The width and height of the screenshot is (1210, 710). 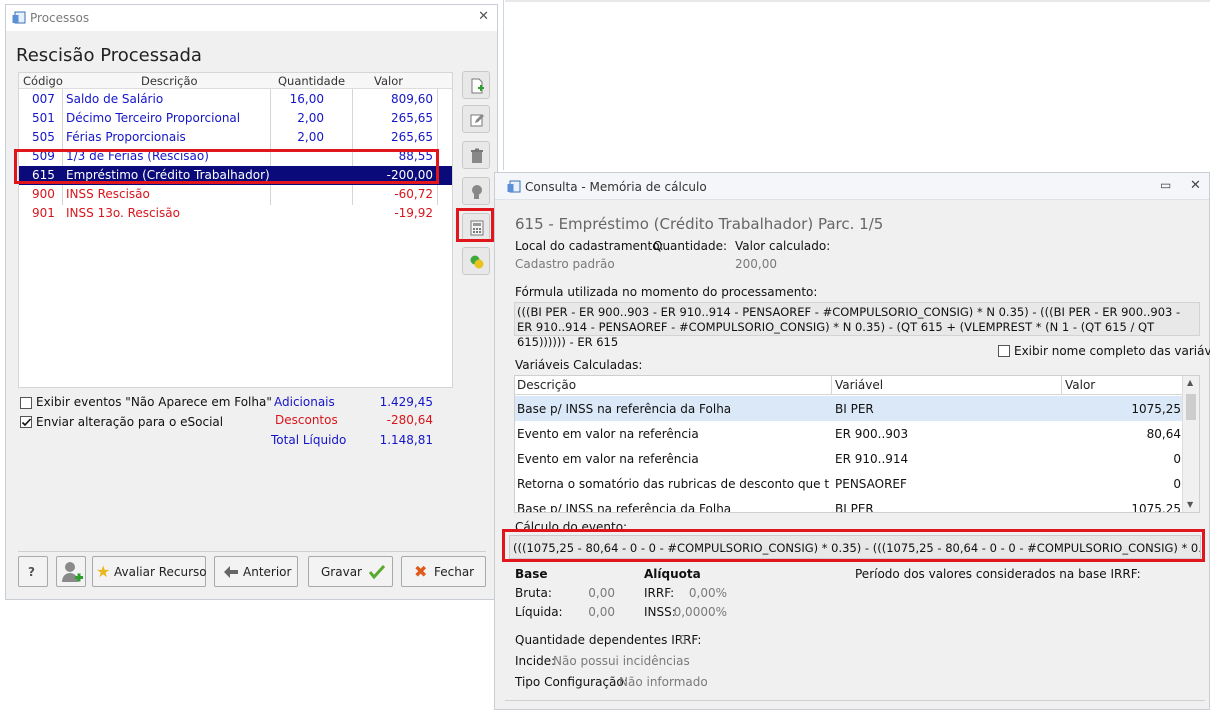 I want to click on close-x-icon: ✖, so click(x=421, y=571).